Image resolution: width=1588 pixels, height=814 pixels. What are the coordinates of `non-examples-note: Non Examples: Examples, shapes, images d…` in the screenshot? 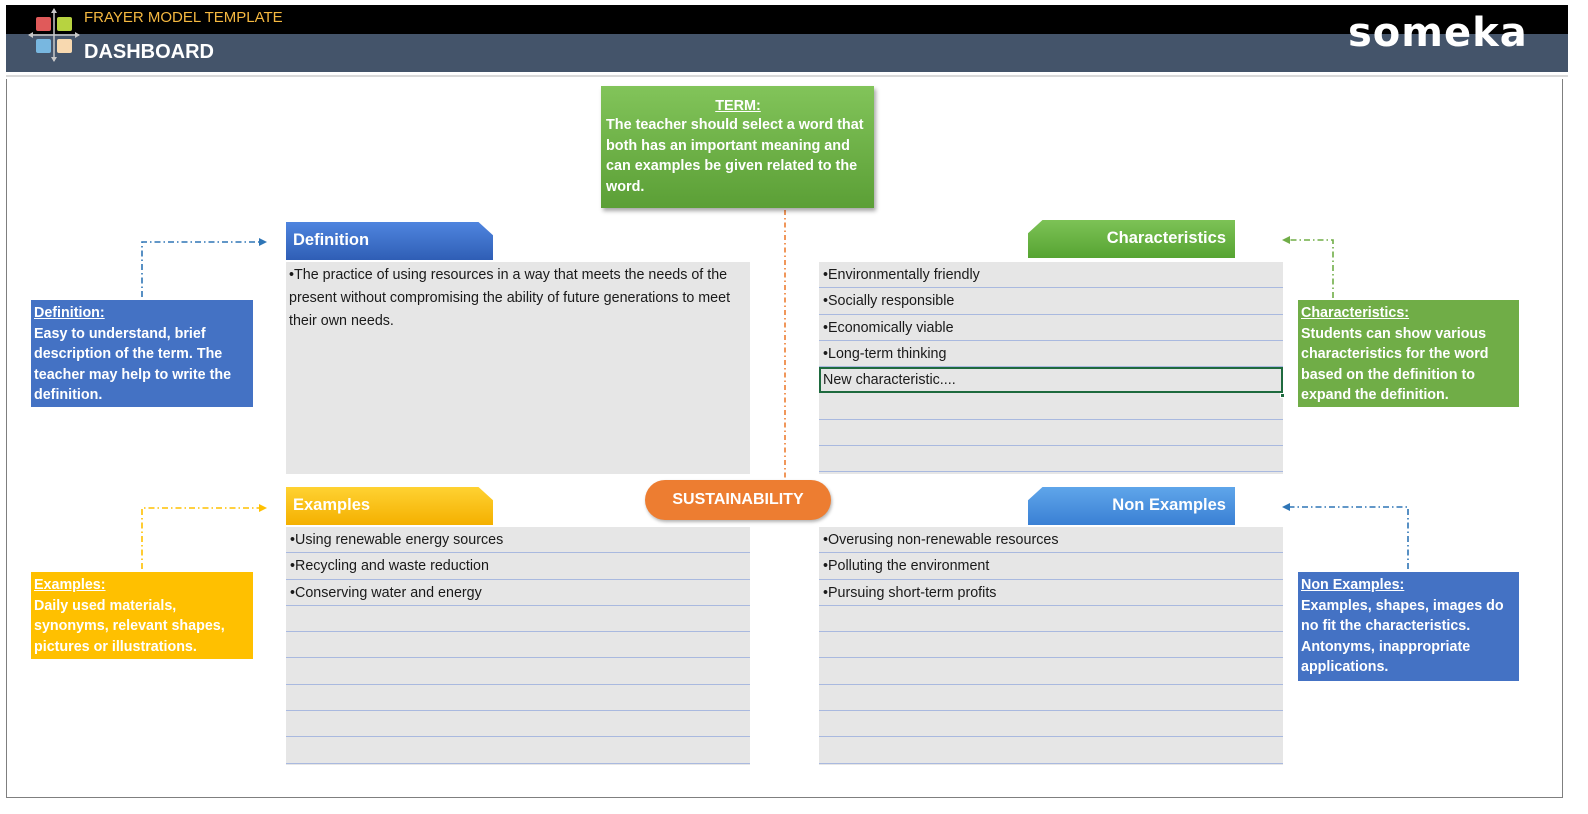 It's located at (1408, 626).